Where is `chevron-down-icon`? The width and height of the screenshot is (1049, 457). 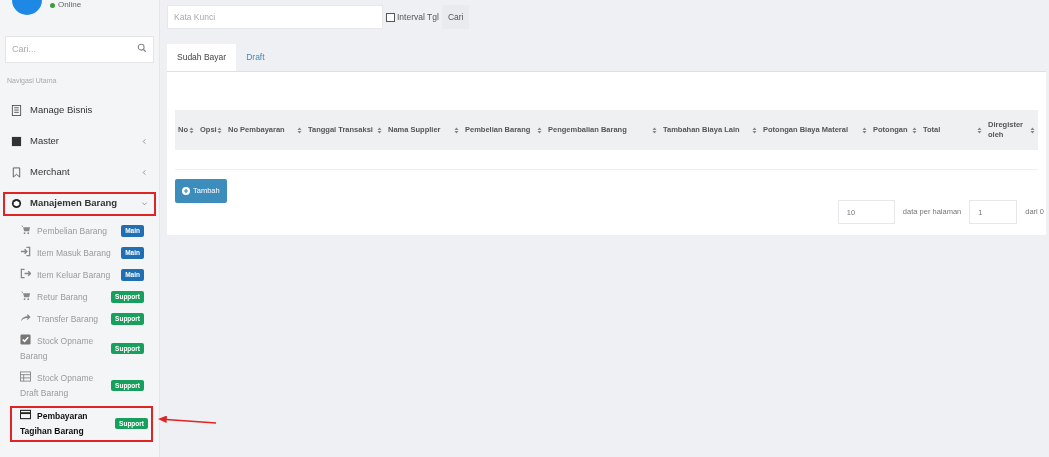 chevron-down-icon is located at coordinates (144, 203).